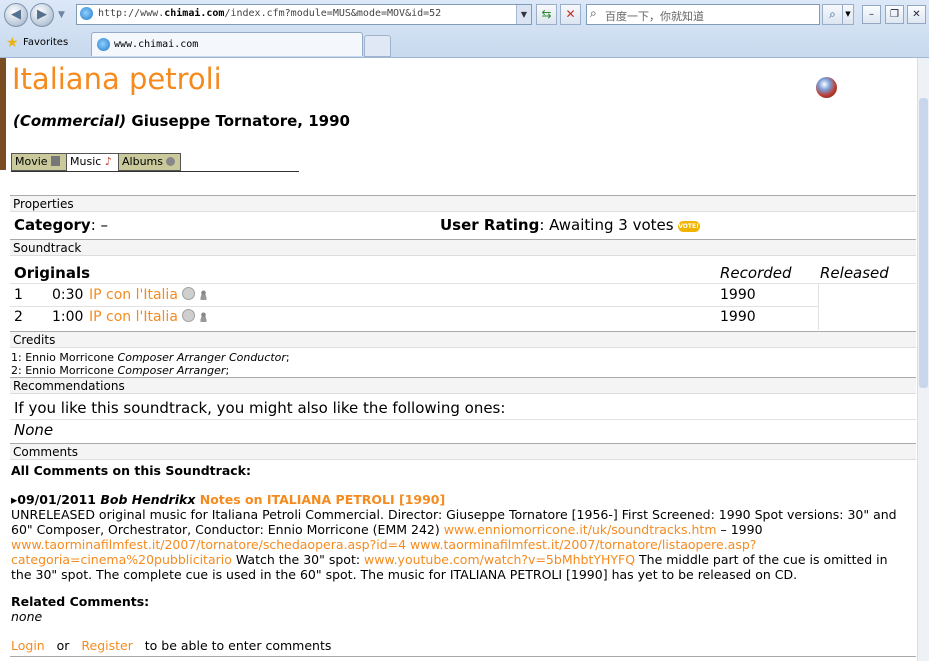 The image size is (929, 661). Describe the element at coordinates (27, 616) in the screenshot. I see `related-comments-none: none` at that location.